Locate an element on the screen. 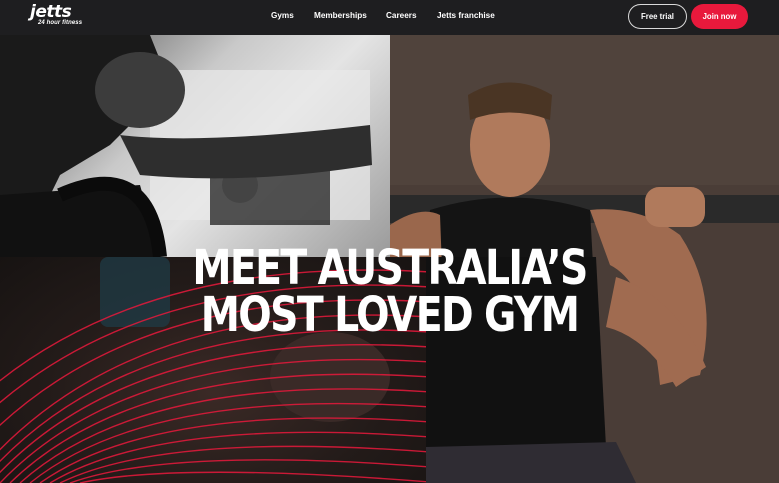 The width and height of the screenshot is (779, 483). free-trial-button: Free trial is located at coordinates (657, 16).